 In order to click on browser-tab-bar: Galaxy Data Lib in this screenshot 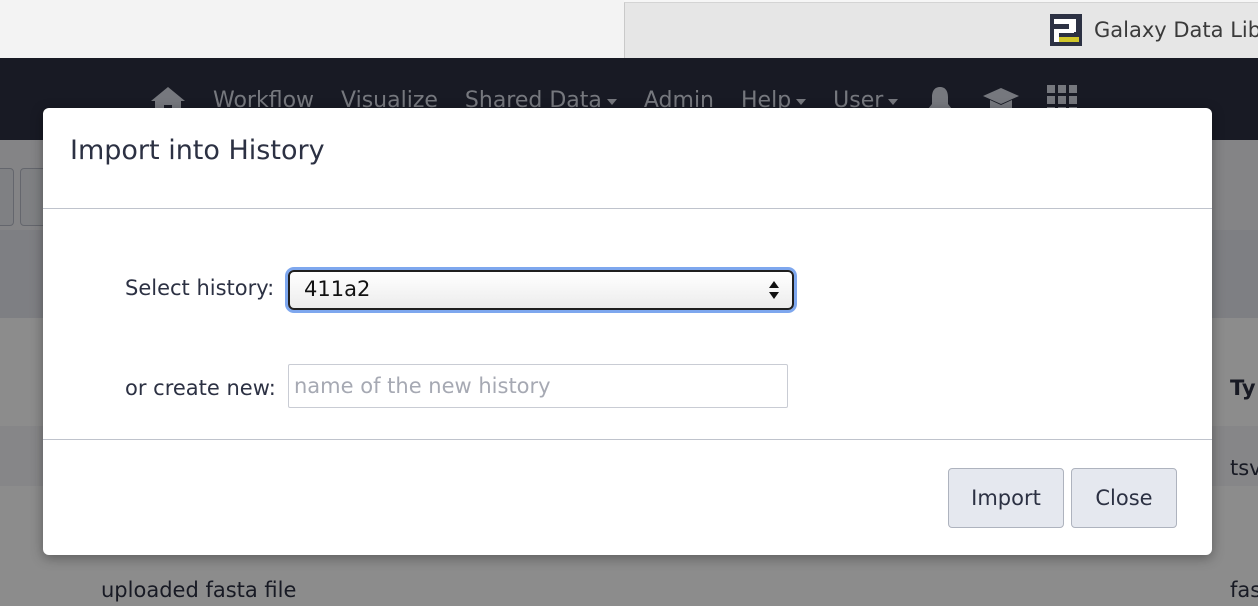, I will do `click(629, 29)`.